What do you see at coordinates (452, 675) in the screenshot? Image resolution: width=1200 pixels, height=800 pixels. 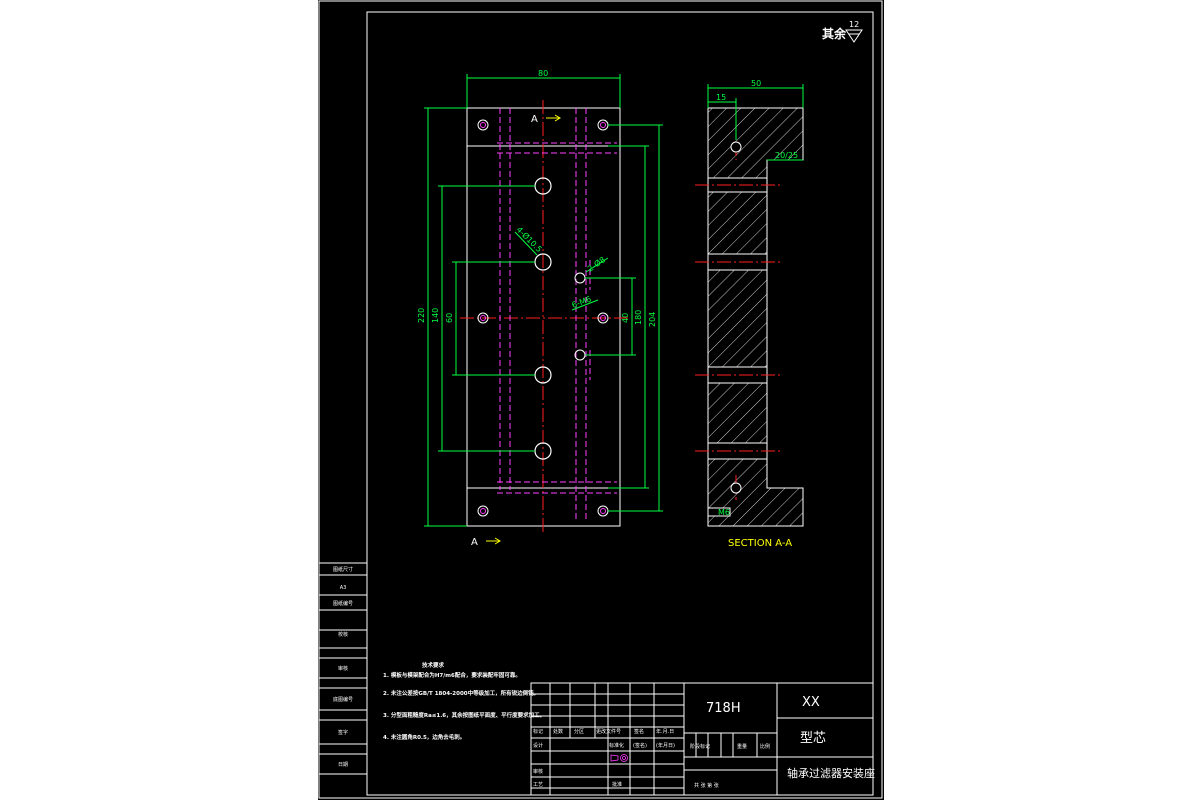 I see `tech-item-1: 1. 模板与模架配合为H7/m6配合，要求装配牢固可靠。` at bounding box center [452, 675].